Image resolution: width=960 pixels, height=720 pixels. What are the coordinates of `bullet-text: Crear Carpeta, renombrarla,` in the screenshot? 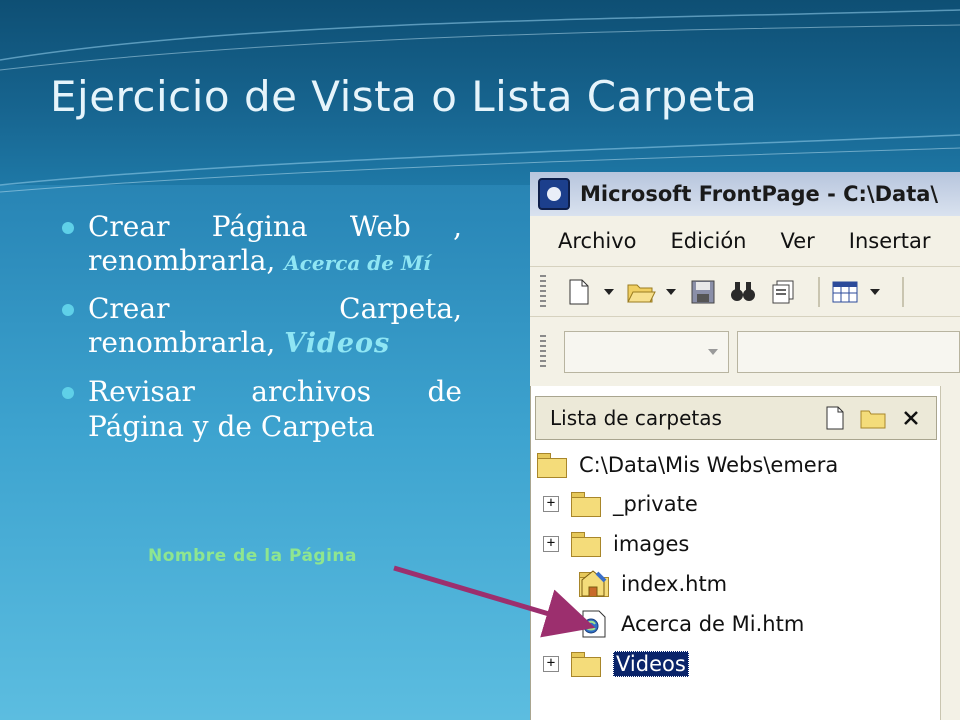 It's located at (275, 326).